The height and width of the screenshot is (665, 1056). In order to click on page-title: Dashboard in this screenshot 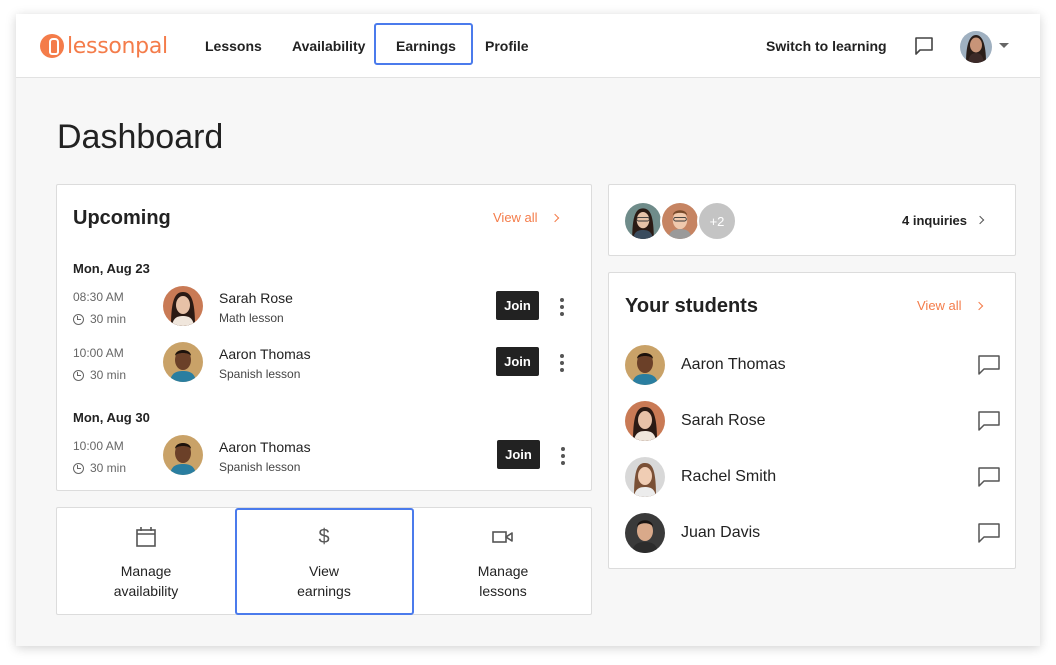, I will do `click(140, 137)`.